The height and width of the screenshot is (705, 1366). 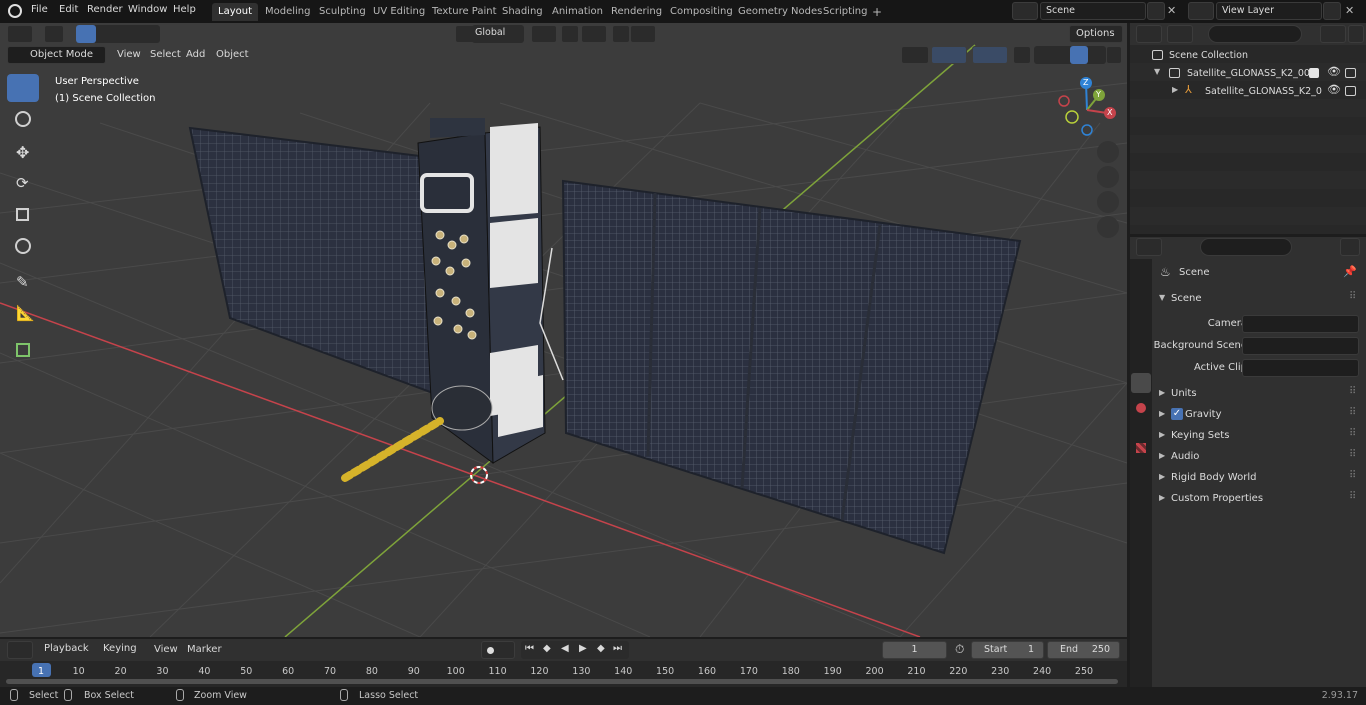 What do you see at coordinates (780, 12) in the screenshot?
I see `tab-geometry-nodes: Geometry Nodes` at bounding box center [780, 12].